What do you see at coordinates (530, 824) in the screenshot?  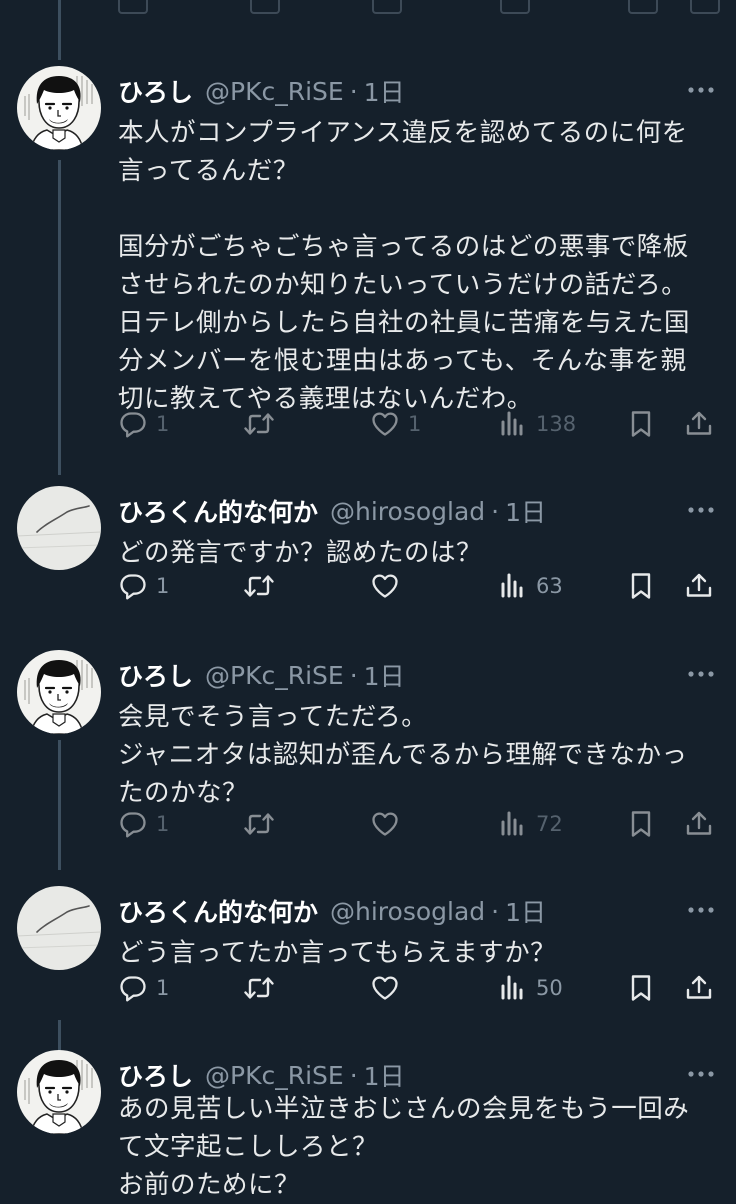 I see `views-button: 72` at bounding box center [530, 824].